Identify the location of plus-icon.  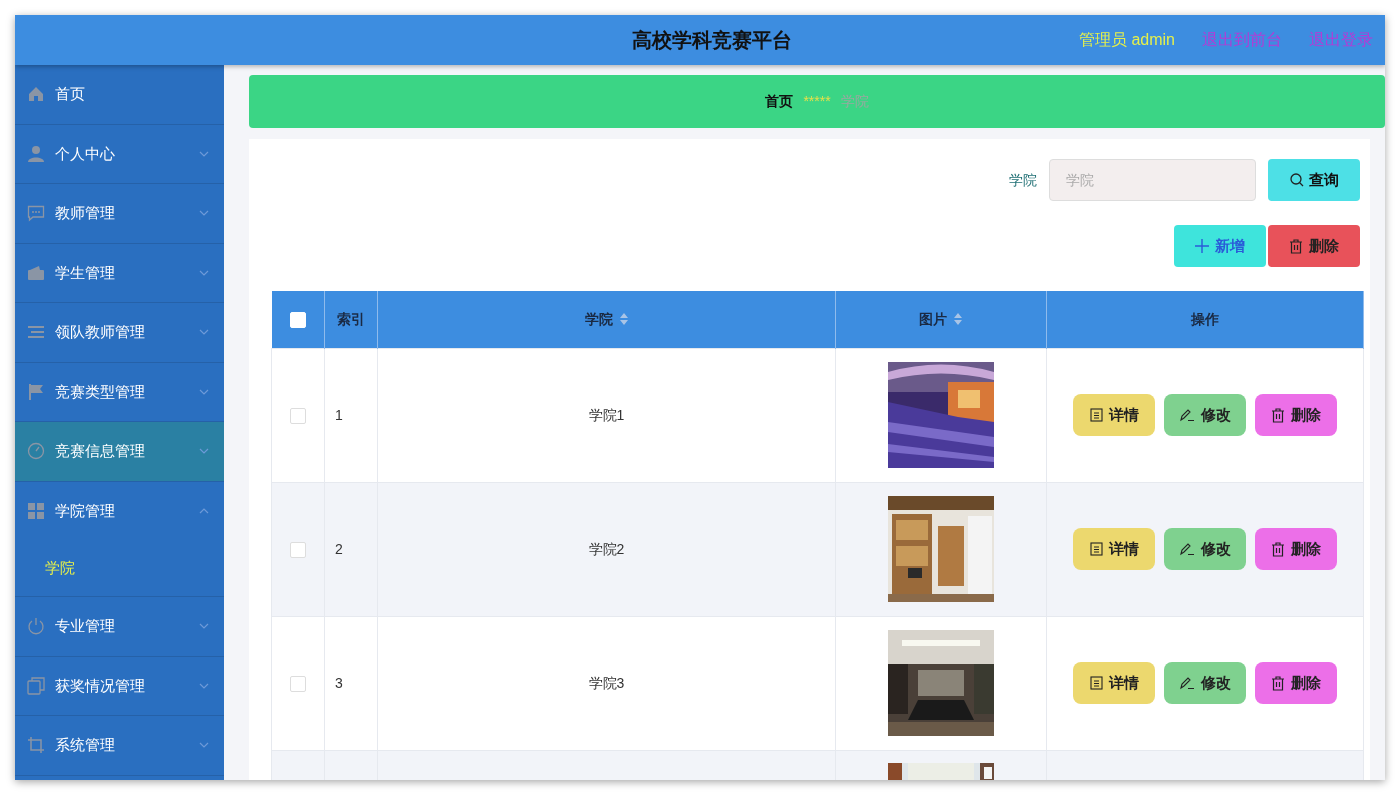
(1202, 246).